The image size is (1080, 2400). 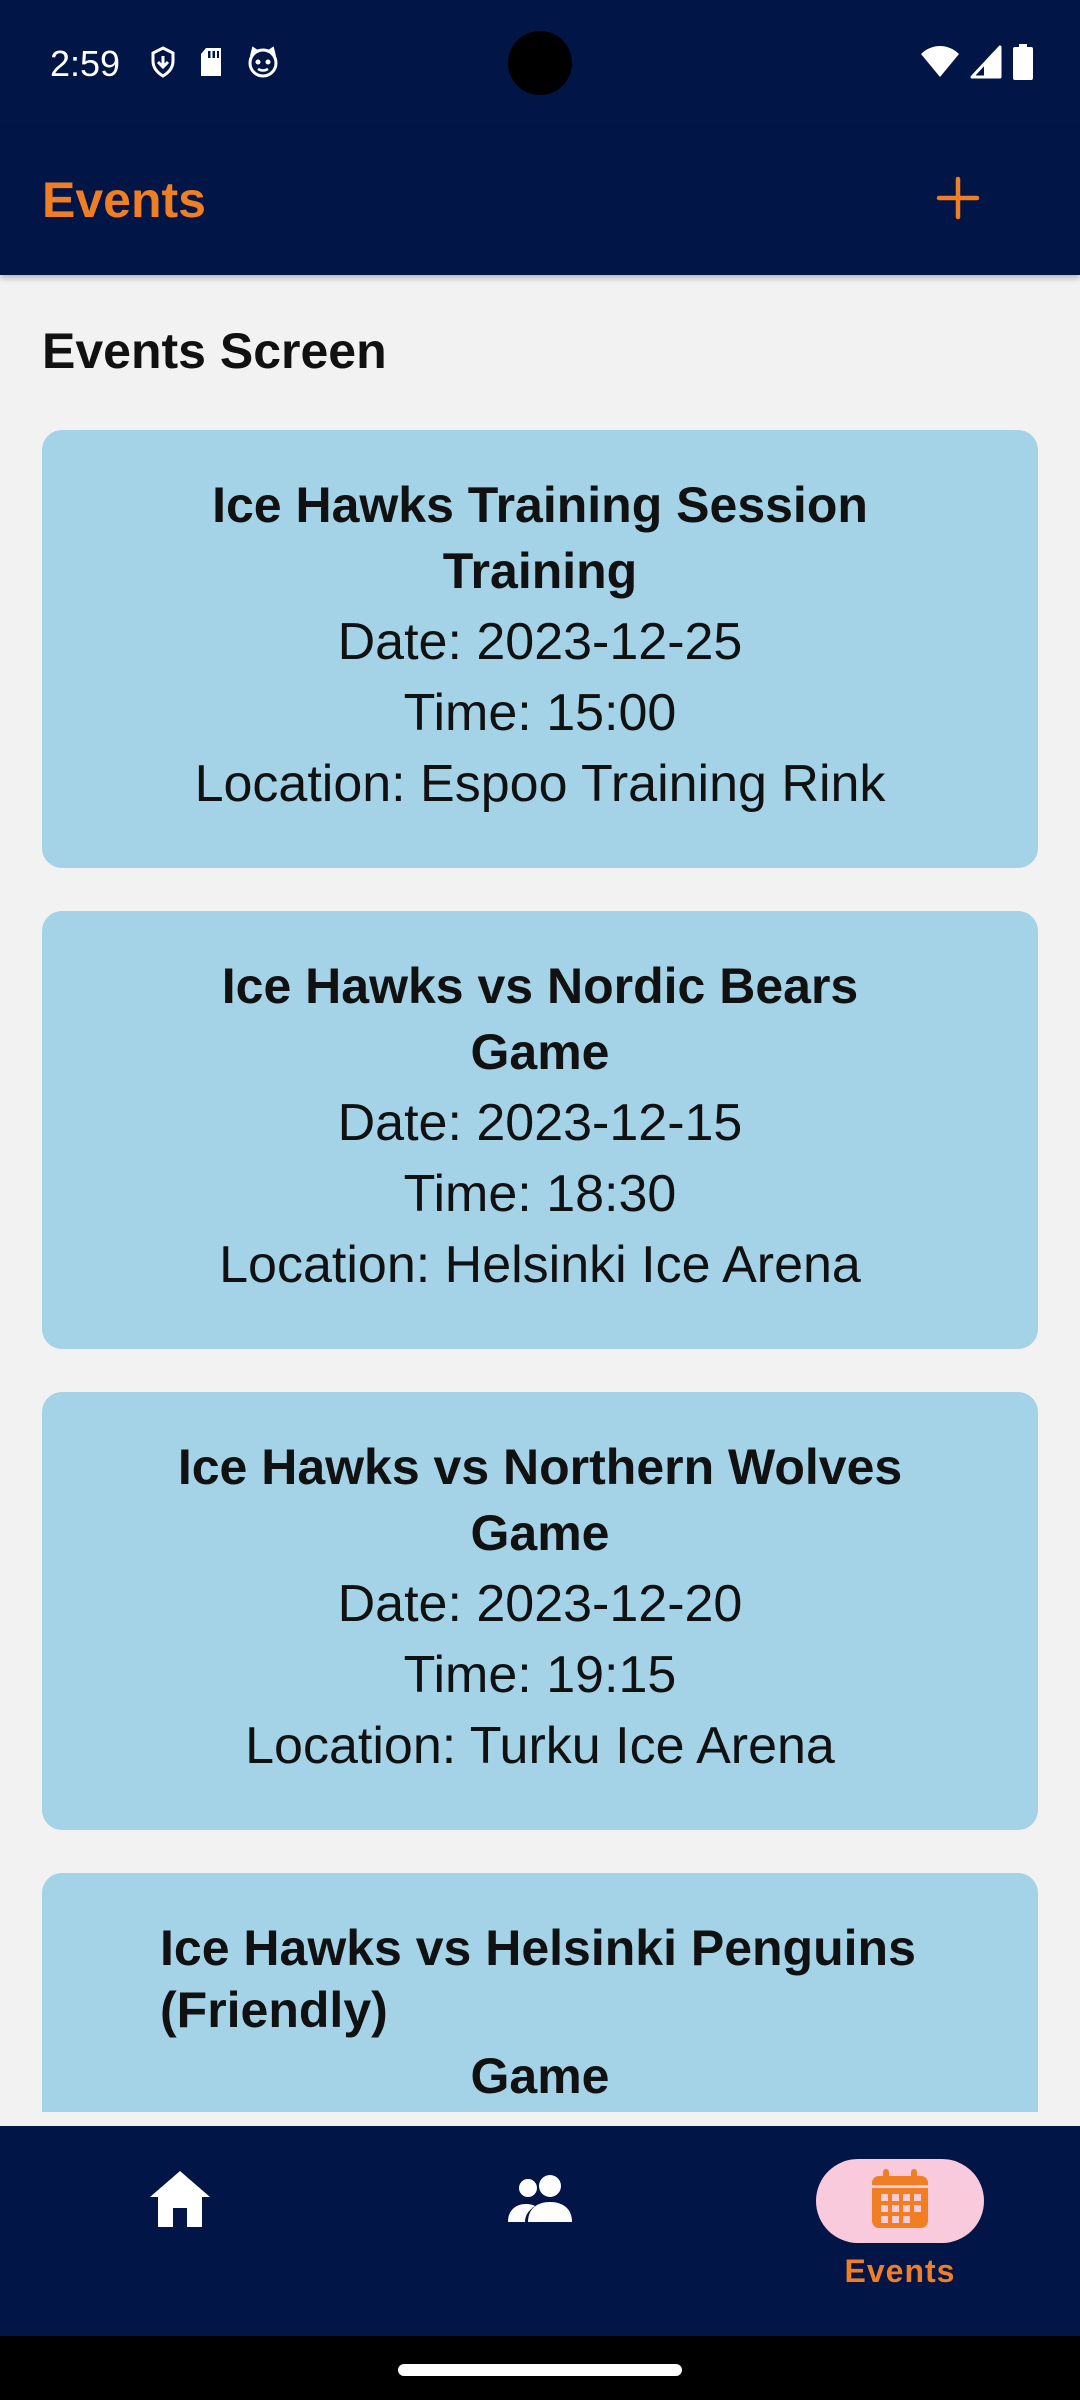 I want to click on plus-icon, so click(x=958, y=200).